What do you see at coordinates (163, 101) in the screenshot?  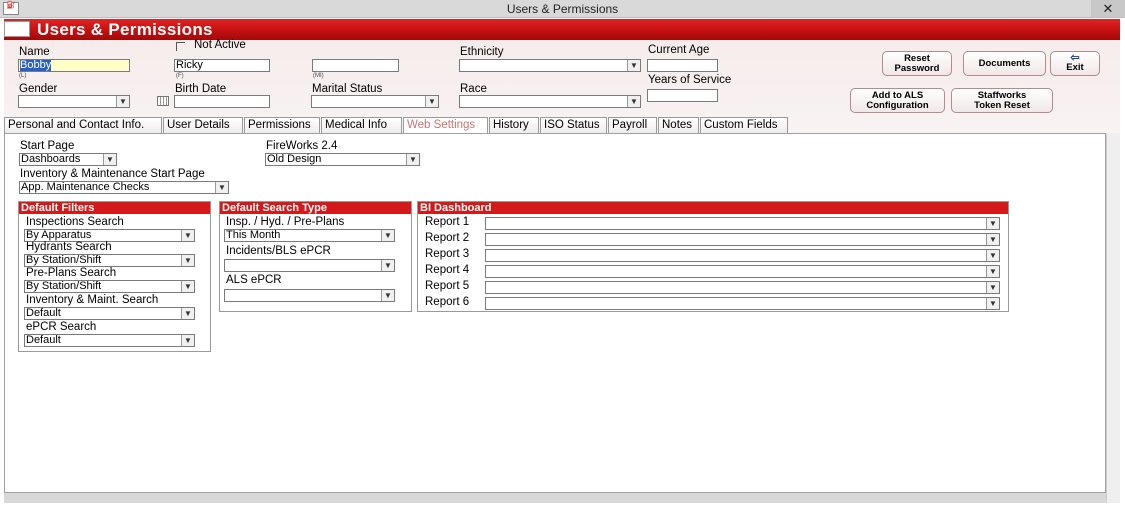 I see `calendar-icon` at bounding box center [163, 101].